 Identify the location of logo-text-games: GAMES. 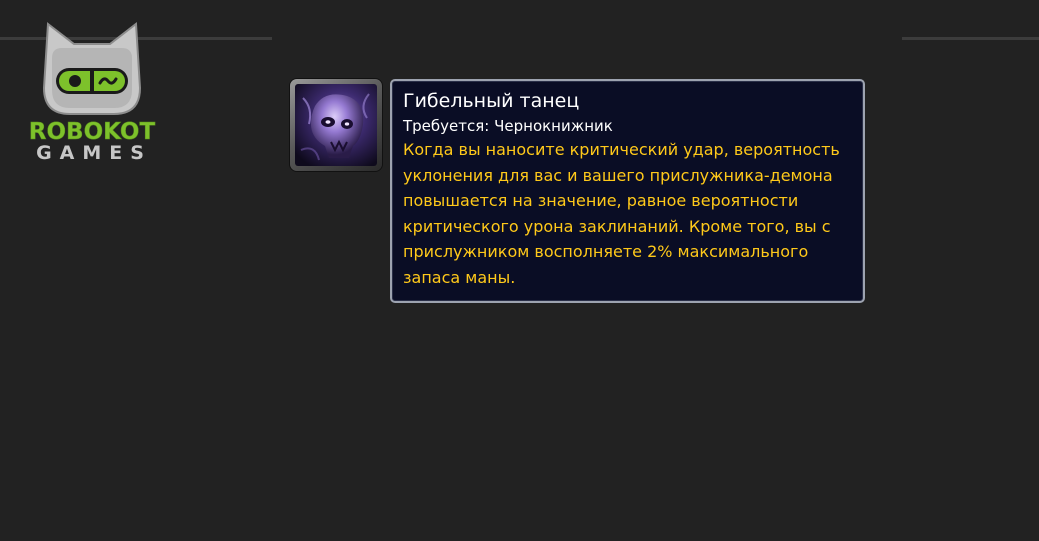
(94, 153).